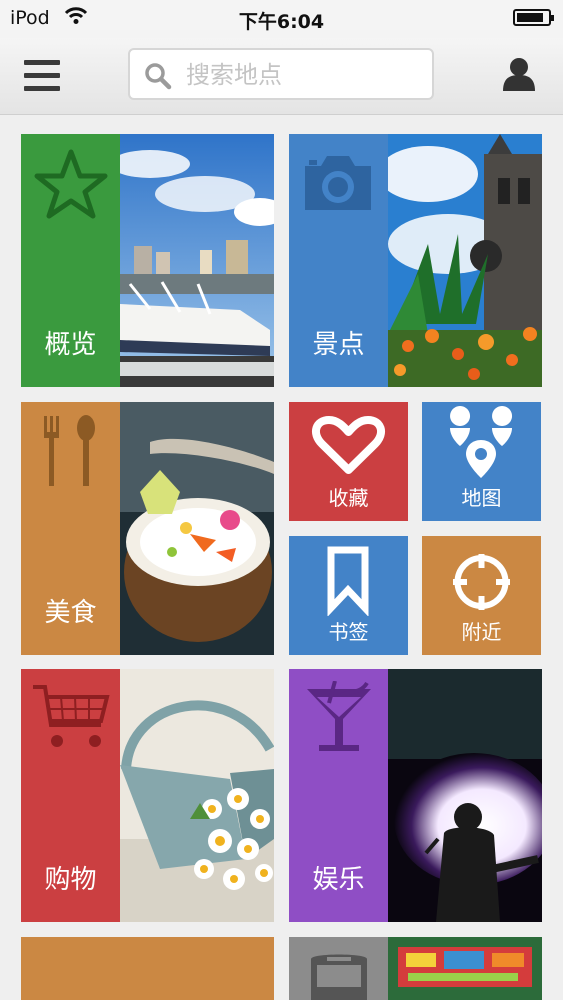 Image resolution: width=563 pixels, height=1000 pixels. What do you see at coordinates (281, 22) in the screenshot?
I see `status-time: 下午6:04` at bounding box center [281, 22].